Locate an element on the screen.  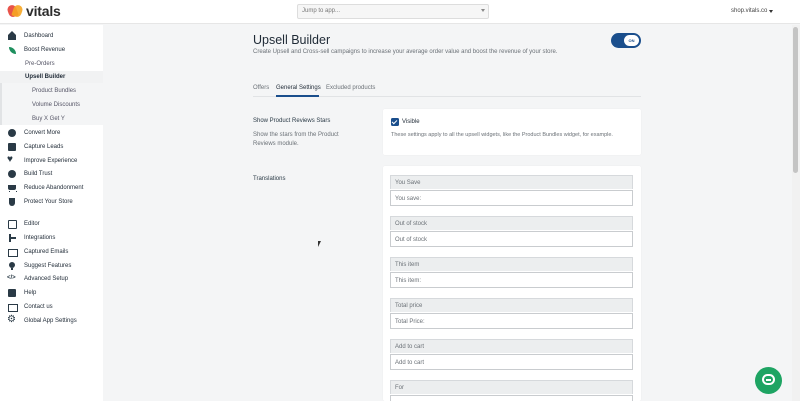
app-enable-toggle: ON is located at coordinates (626, 40).